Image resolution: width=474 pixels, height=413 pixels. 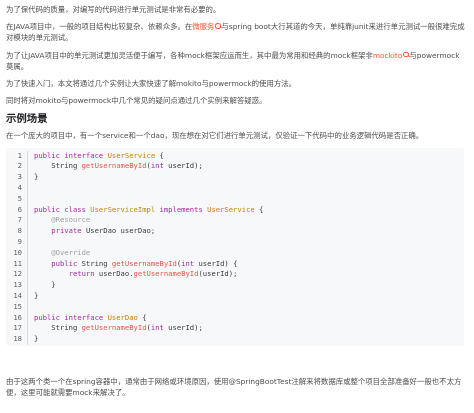 What do you see at coordinates (19, 241) in the screenshot?
I see `line-number: 9` at bounding box center [19, 241].